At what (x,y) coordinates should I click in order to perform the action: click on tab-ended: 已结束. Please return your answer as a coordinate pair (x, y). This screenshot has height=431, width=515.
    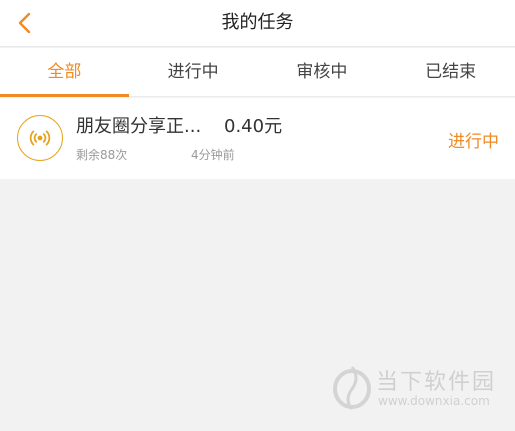
    Looking at the image, I should click on (450, 72).